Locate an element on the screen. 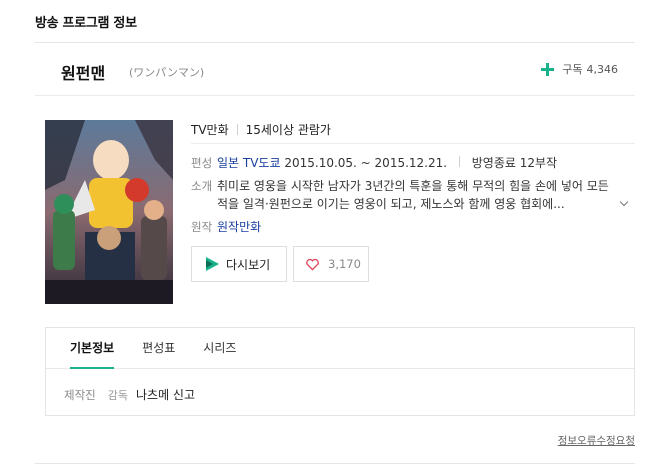 This screenshot has width=671, height=471. subscribe-button: 구독 4,346 is located at coordinates (579, 69).